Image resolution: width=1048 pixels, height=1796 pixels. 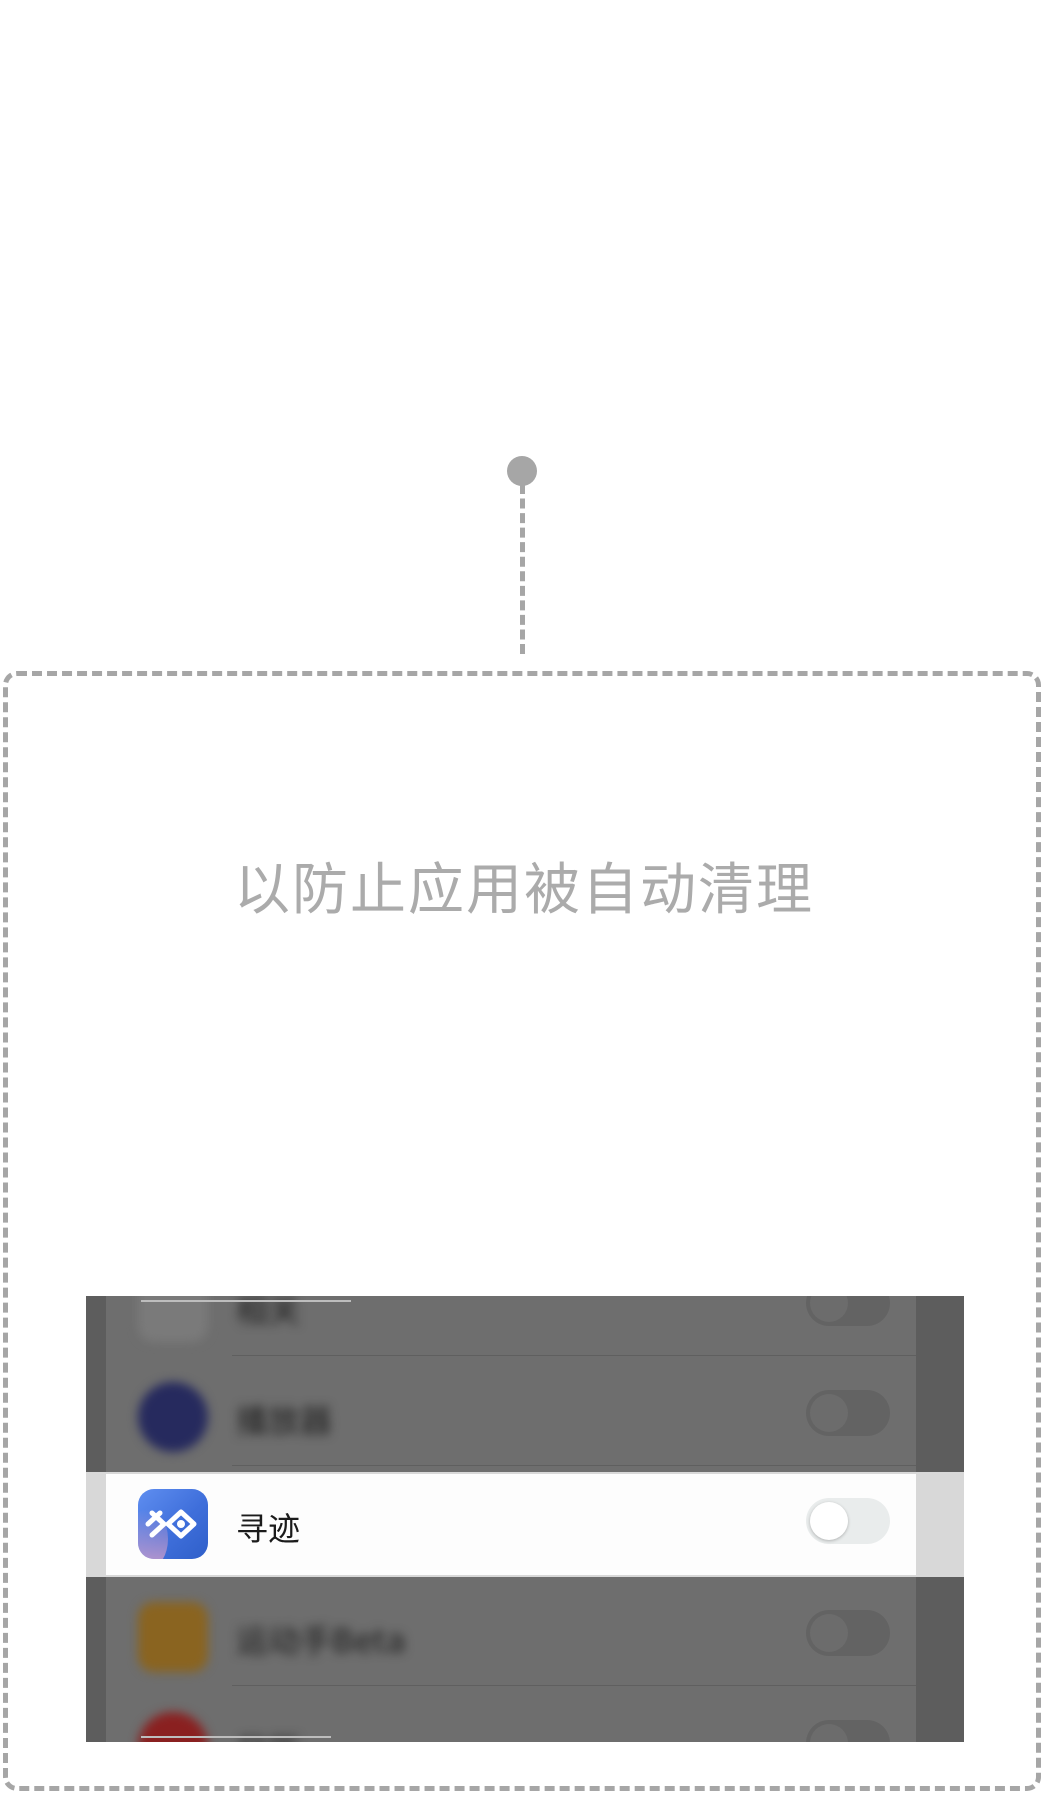 I want to click on list-item: 播放器, so click(x=511, y=1411).